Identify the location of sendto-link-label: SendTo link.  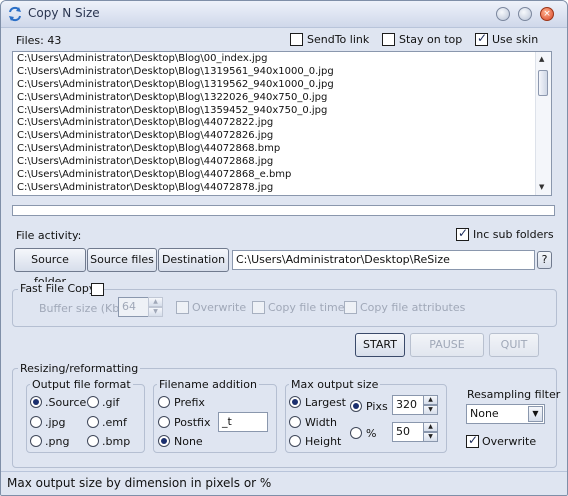
(338, 39).